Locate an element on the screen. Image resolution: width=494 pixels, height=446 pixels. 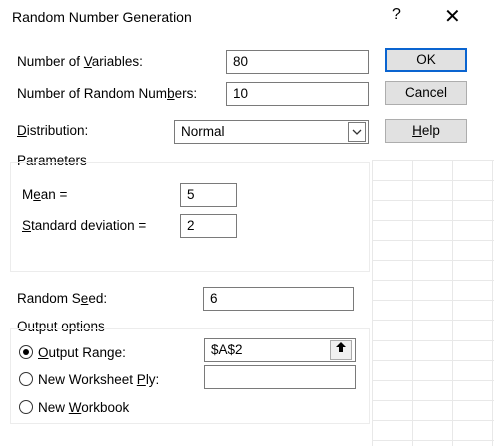
new-workbook-label: New Workbook is located at coordinates (84, 407).